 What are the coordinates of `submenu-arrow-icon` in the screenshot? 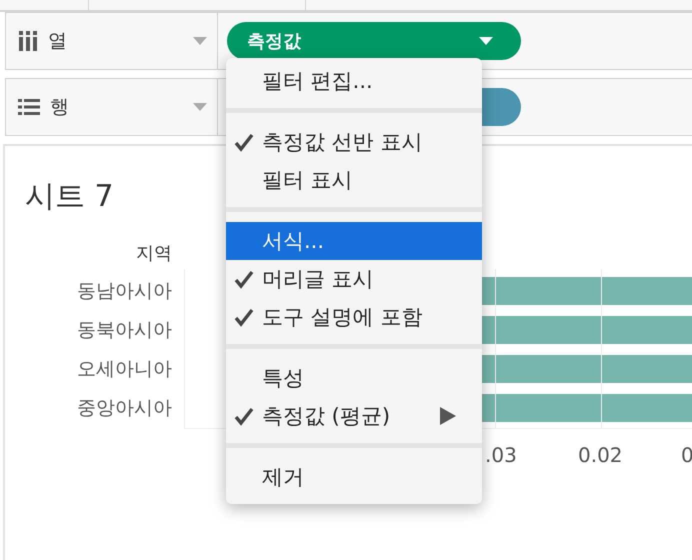 It's located at (448, 416).